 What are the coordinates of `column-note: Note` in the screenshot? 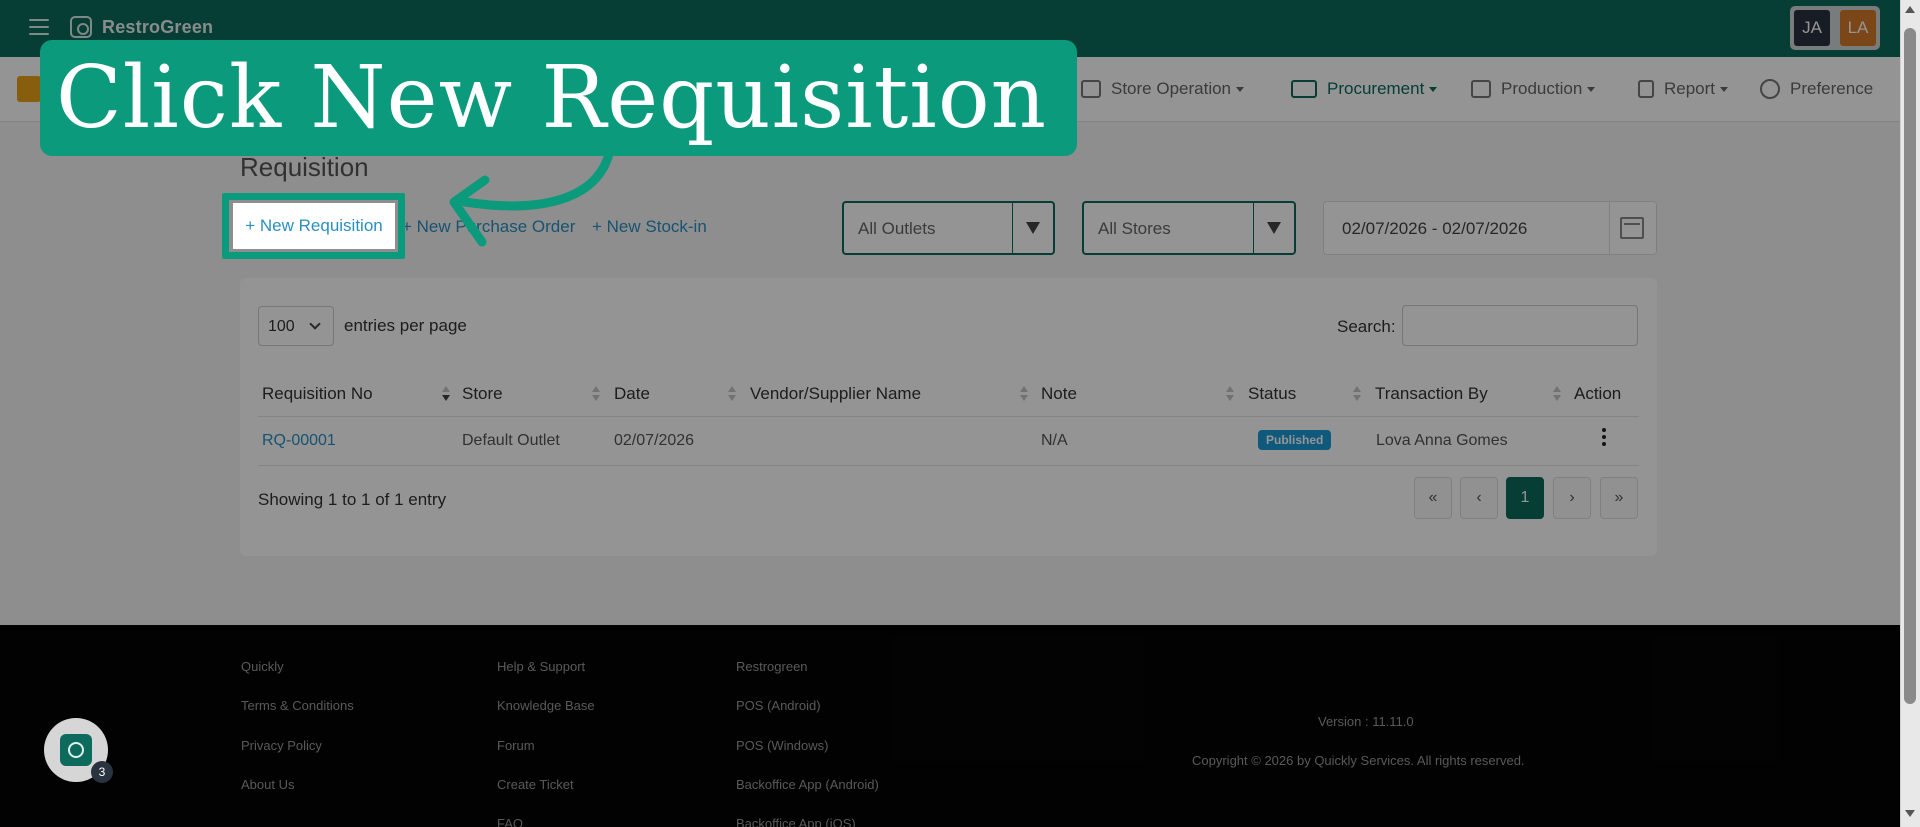 It's located at (1059, 394).